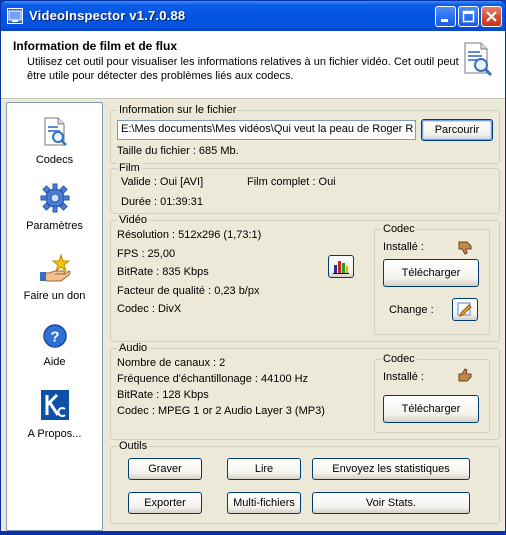 This screenshot has width=506, height=535. Describe the element at coordinates (162, 202) in the screenshot. I see `film-duration: Durée : 01:39:31` at that location.